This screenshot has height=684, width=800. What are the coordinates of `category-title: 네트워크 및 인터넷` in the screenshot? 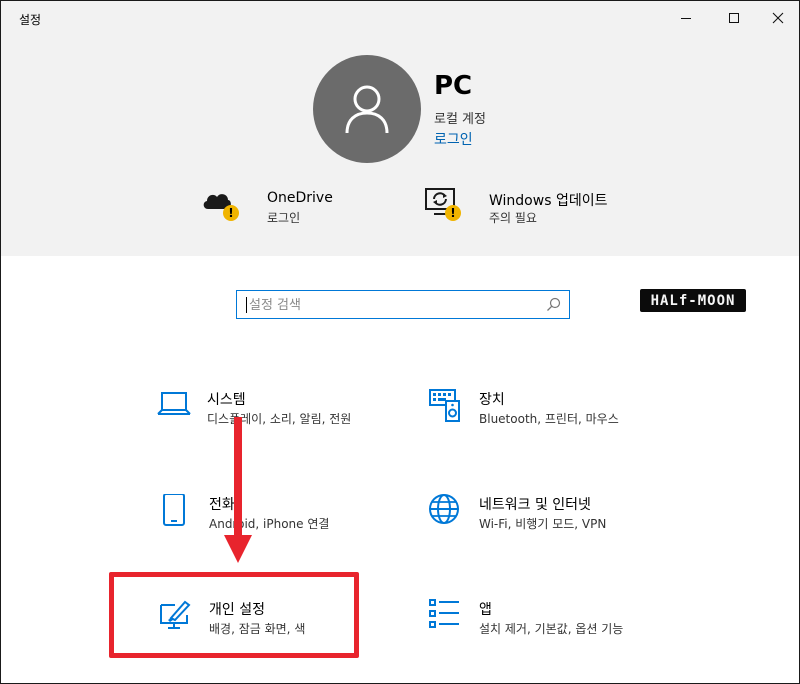 It's located at (535, 505).